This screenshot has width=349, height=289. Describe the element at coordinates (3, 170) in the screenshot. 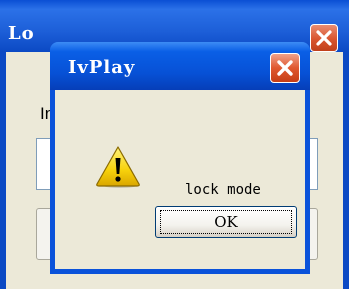

I see `background-window-left-border` at that location.